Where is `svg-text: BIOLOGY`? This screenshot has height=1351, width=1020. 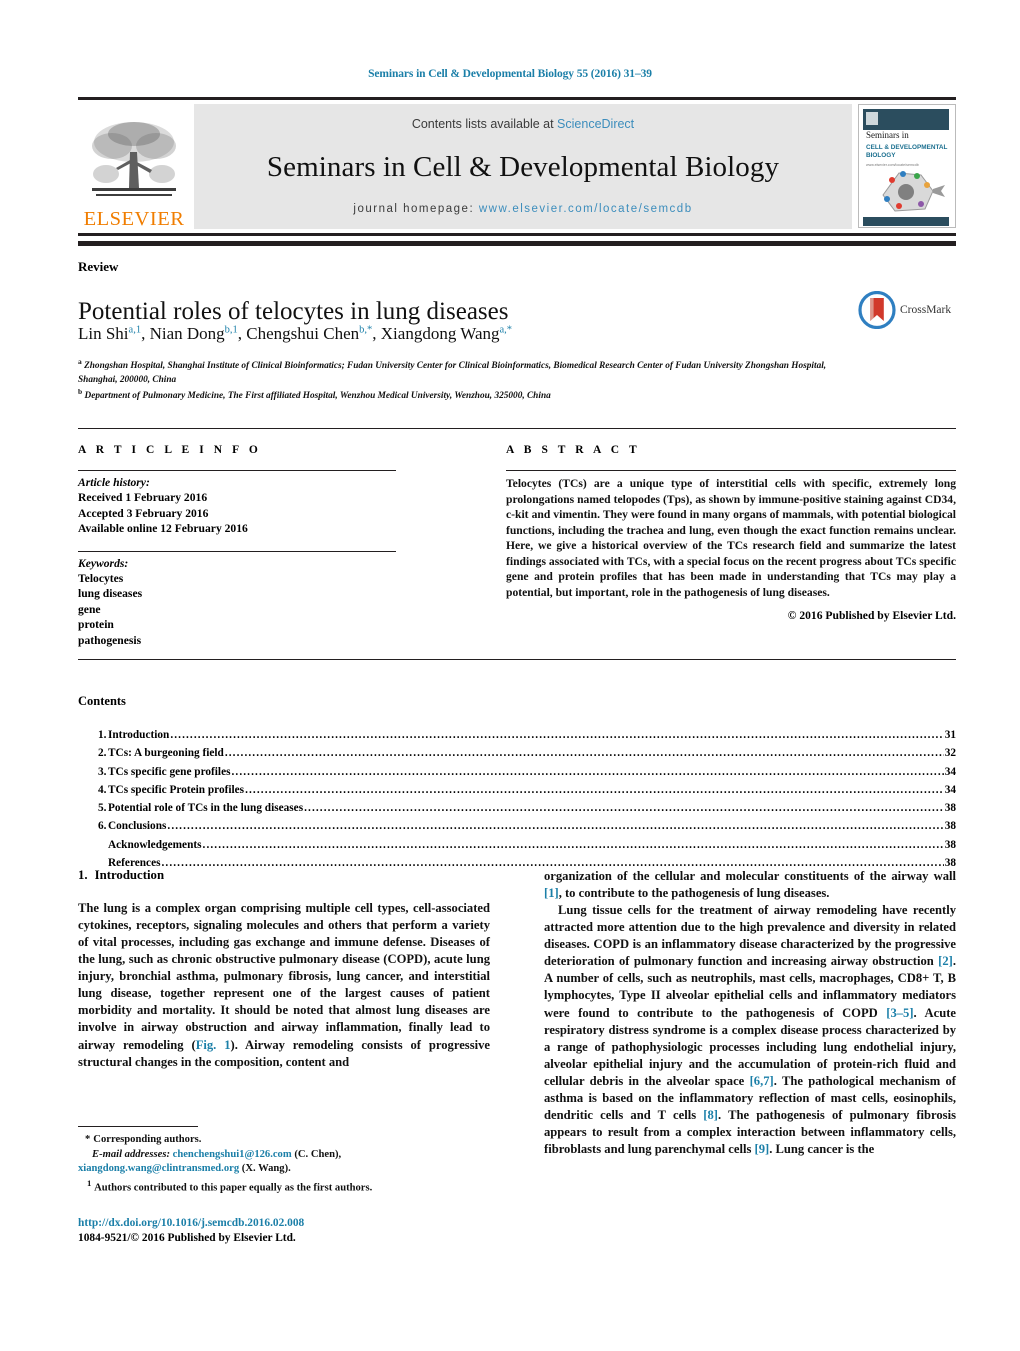 svg-text: BIOLOGY is located at coordinates (881, 155).